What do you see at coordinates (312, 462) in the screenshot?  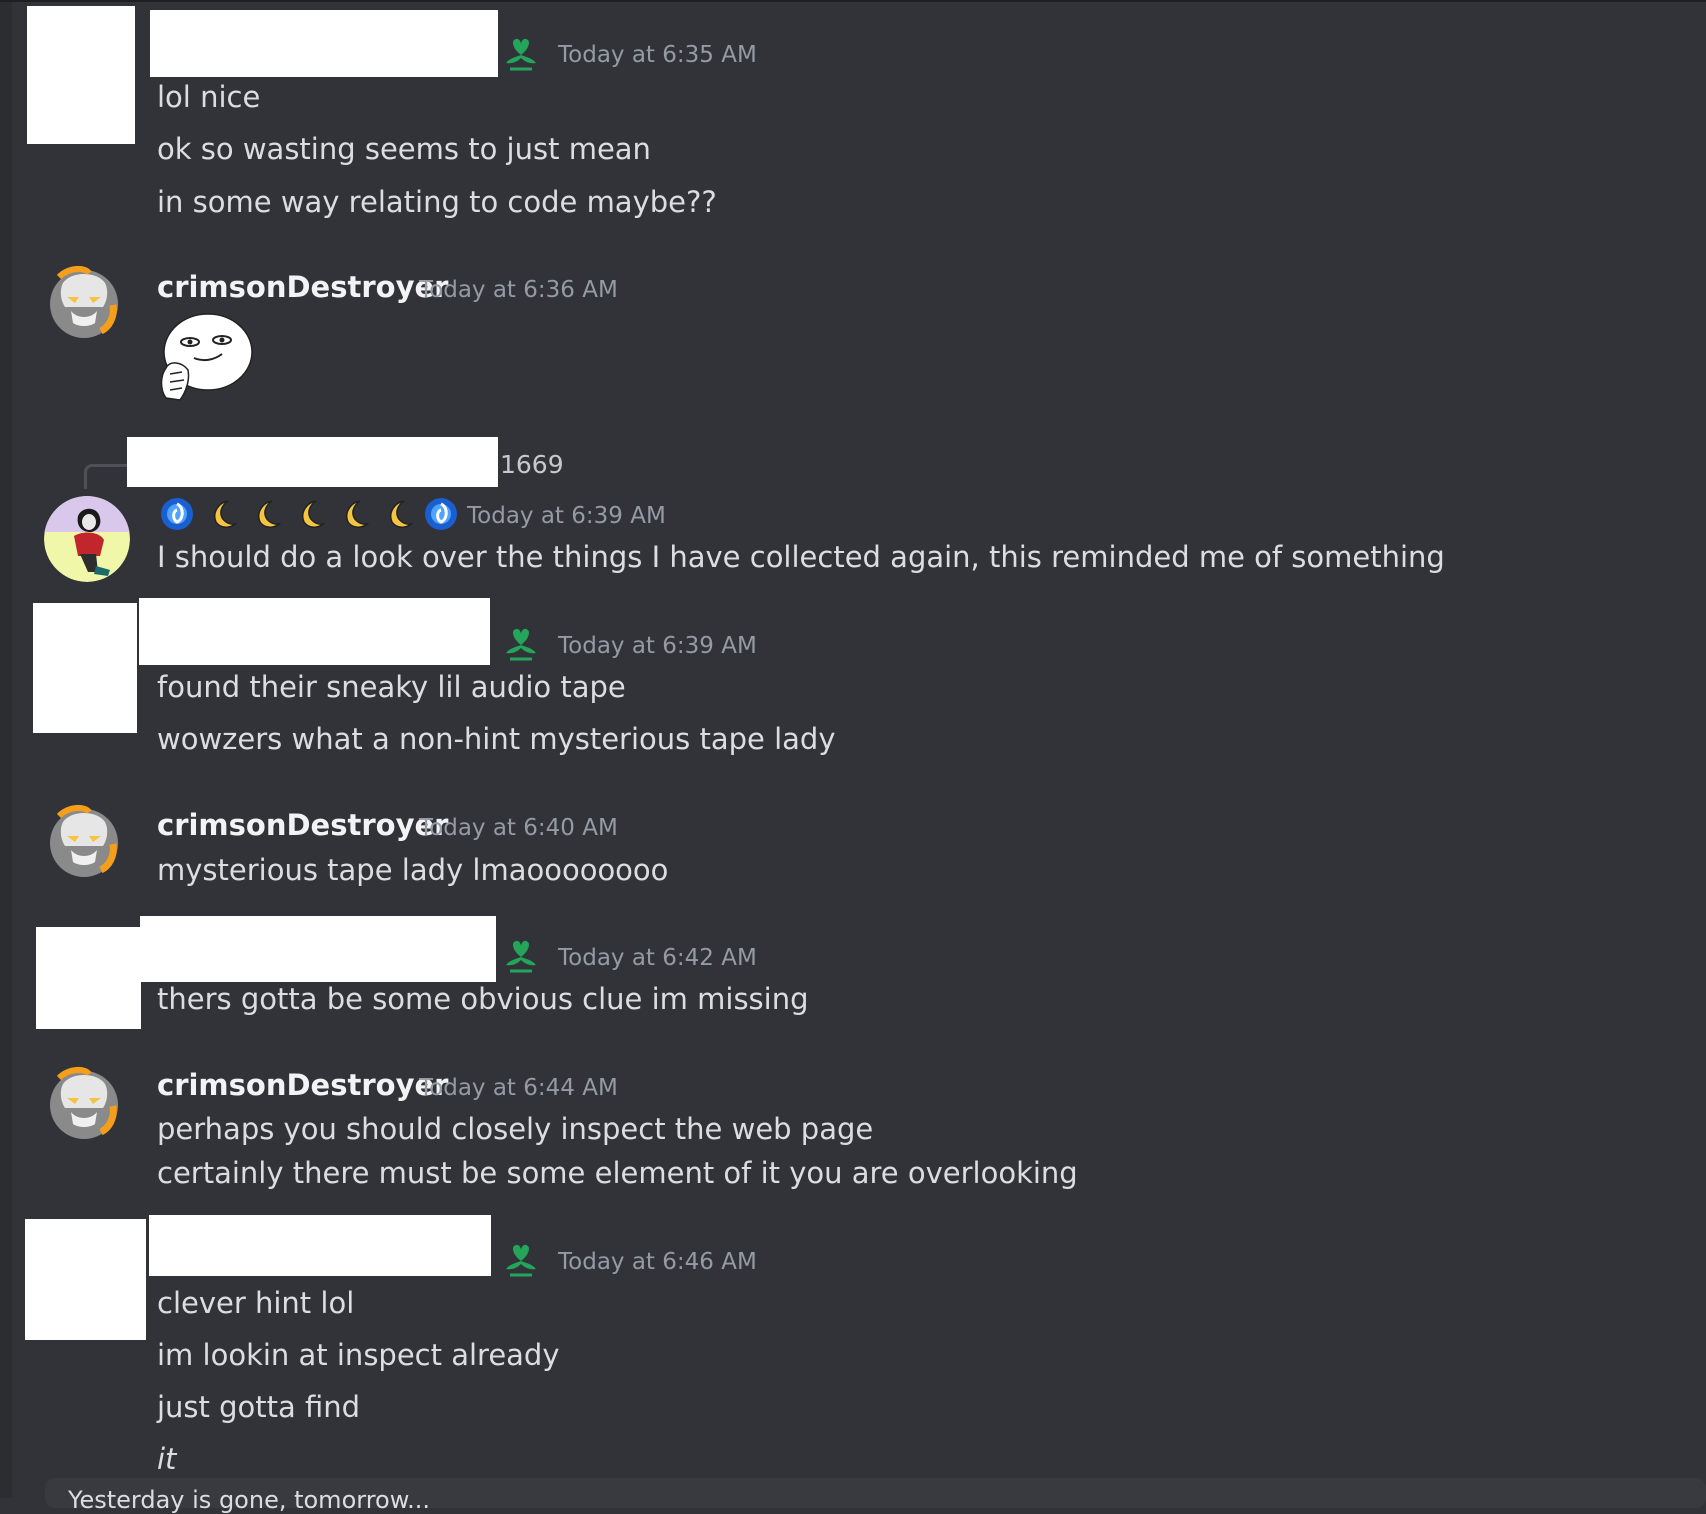 I see `redacted-reply-preview` at bounding box center [312, 462].